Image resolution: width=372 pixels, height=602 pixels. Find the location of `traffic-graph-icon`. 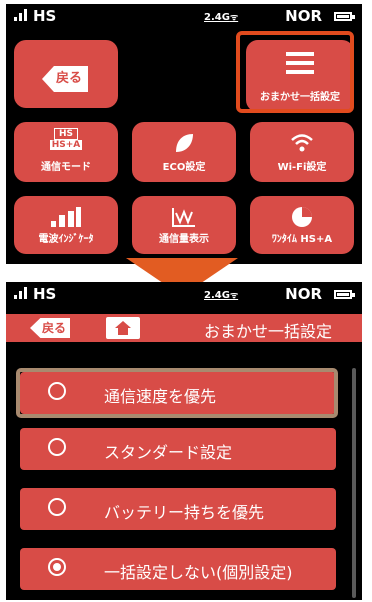

traffic-graph-icon is located at coordinates (184, 217).